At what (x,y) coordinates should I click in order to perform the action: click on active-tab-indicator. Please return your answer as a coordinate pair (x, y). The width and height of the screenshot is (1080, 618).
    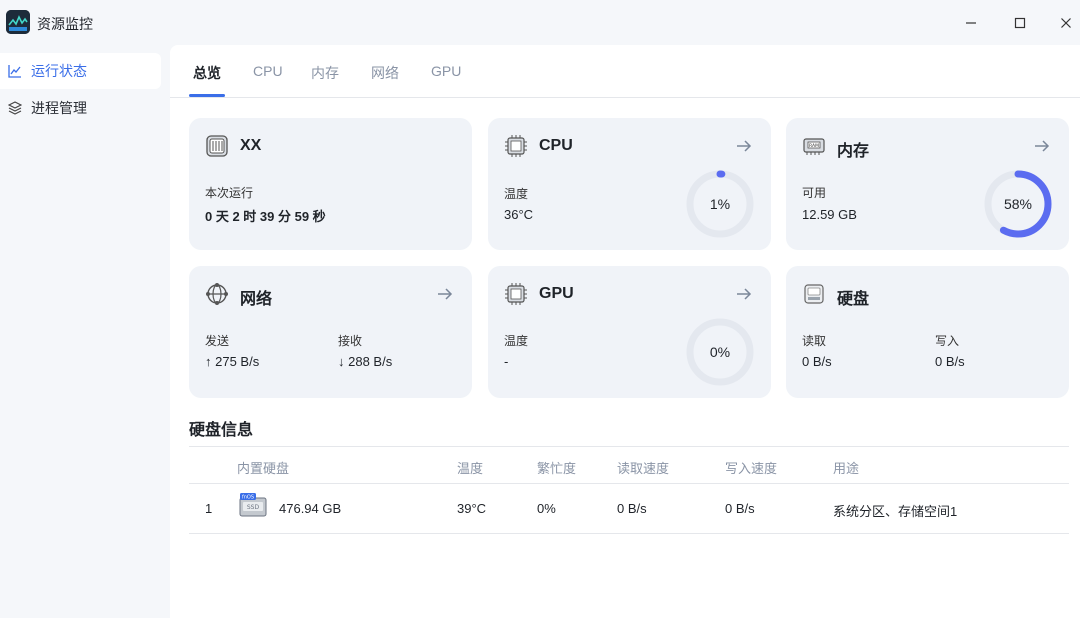
    Looking at the image, I should click on (207, 95).